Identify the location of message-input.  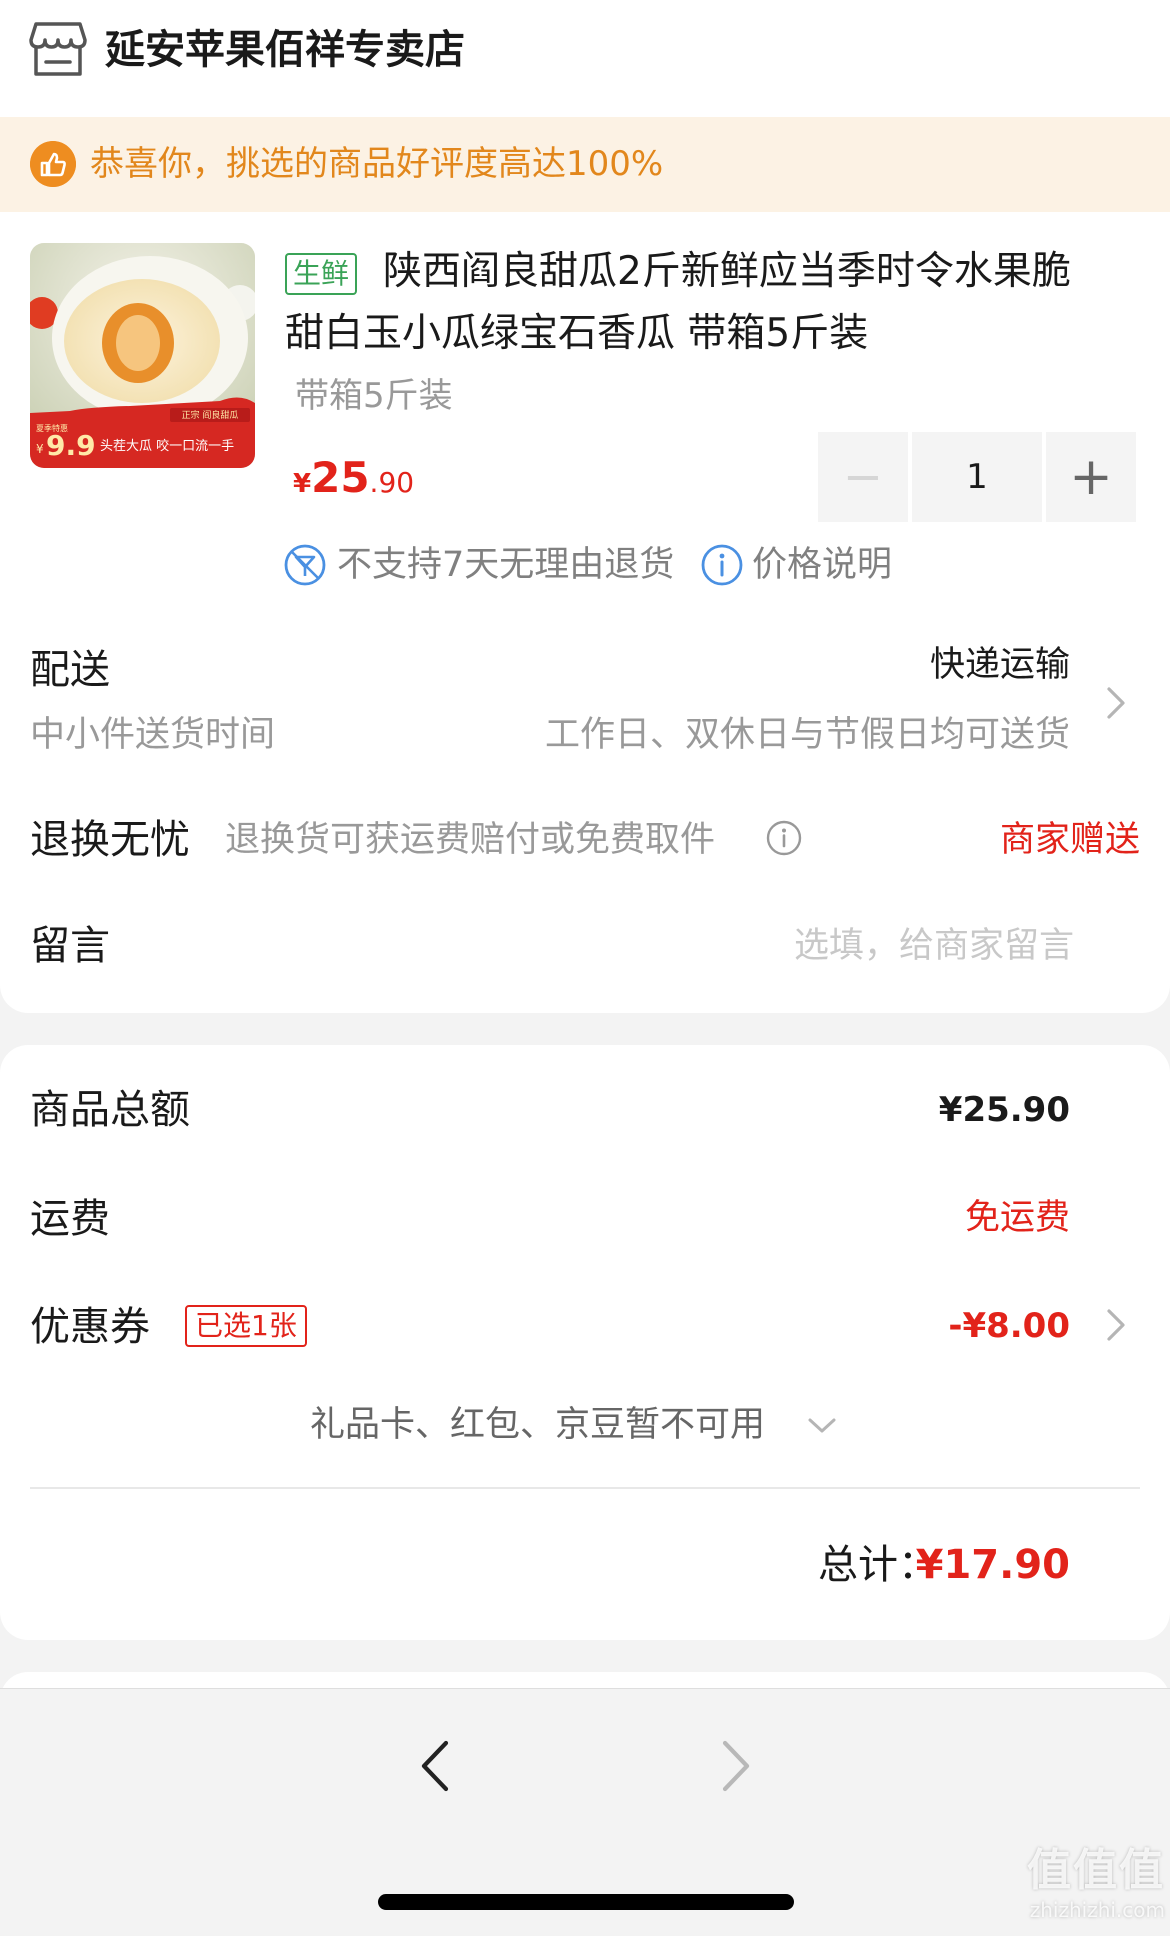
(837, 946).